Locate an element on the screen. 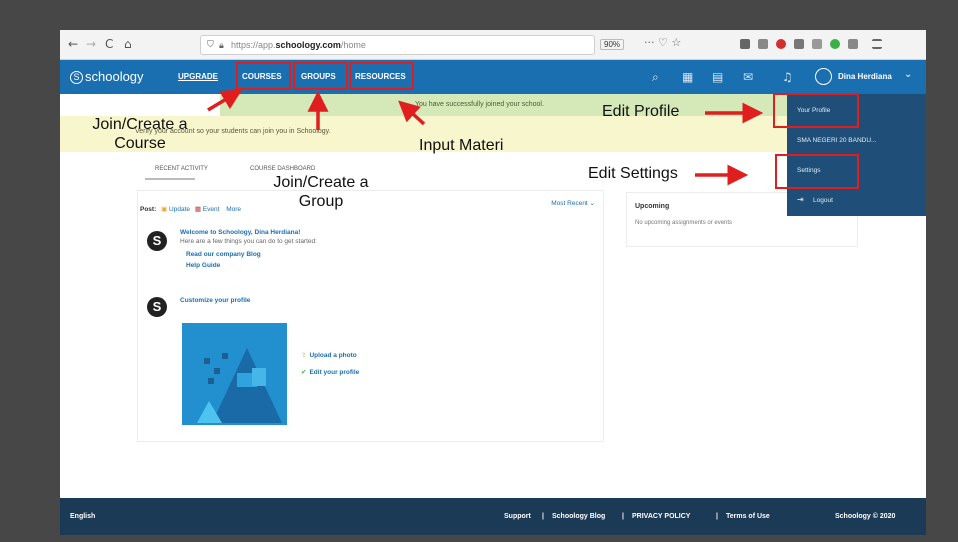 This screenshot has height=542, width=958. menu-icon is located at coordinates (877, 44).